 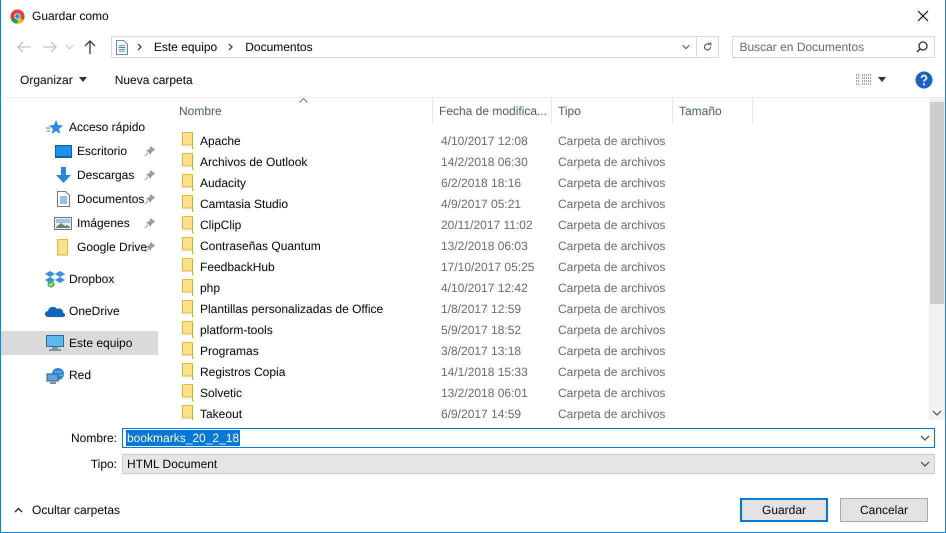 What do you see at coordinates (79, 223) in the screenshot?
I see `sidebar-item: Imágenes` at bounding box center [79, 223].